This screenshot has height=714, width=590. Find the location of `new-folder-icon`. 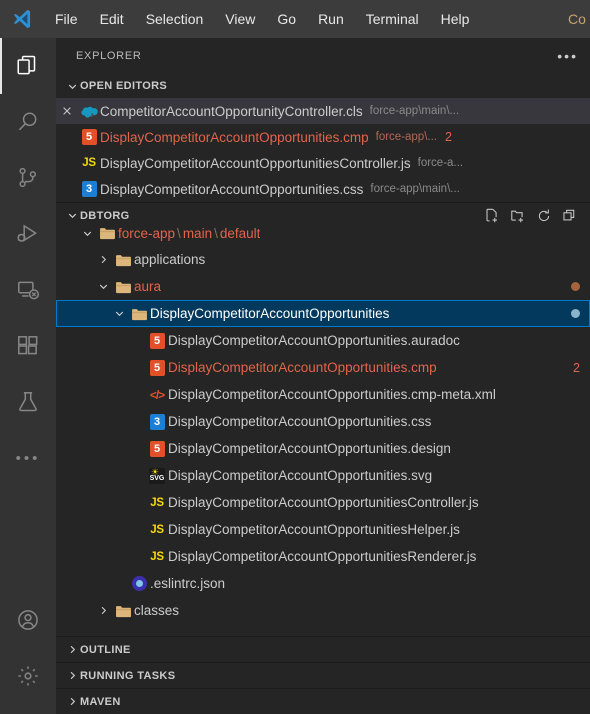

new-folder-icon is located at coordinates (518, 216).